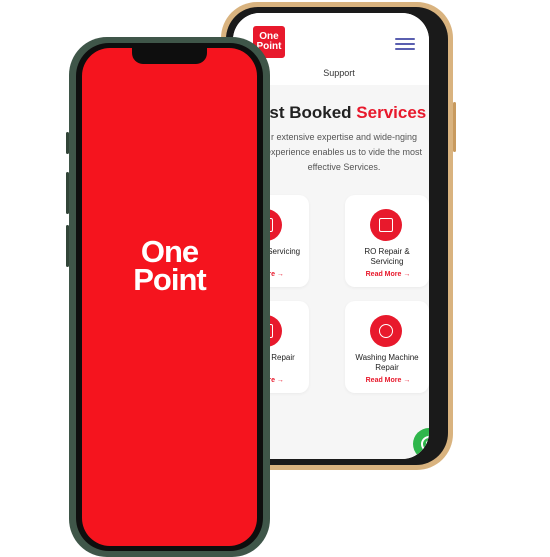 The width and height of the screenshot is (550, 557). Describe the element at coordinates (391, 112) in the screenshot. I see `heading-accent: Services` at that location.